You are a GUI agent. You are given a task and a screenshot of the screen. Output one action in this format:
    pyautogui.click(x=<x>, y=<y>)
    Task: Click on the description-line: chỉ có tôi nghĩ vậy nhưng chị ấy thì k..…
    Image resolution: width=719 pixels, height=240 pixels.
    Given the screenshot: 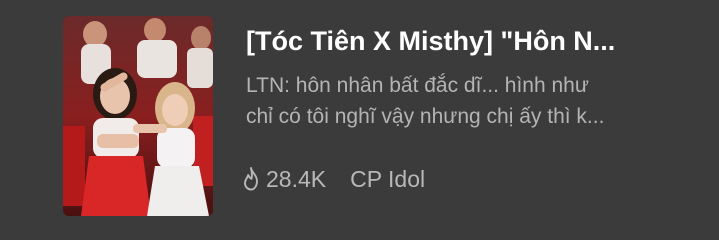 What is the action you would take?
    pyautogui.click(x=425, y=116)
    